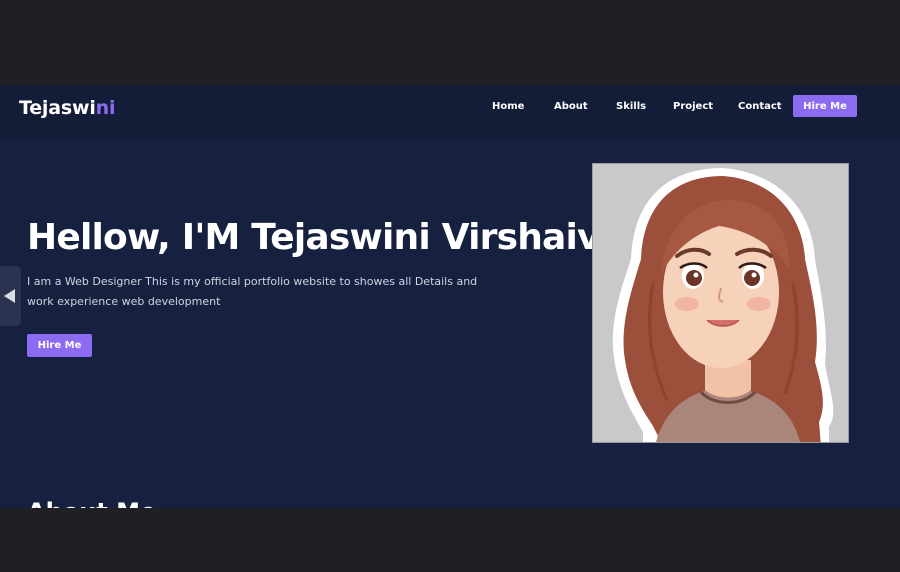 The height and width of the screenshot is (572, 900). What do you see at coordinates (571, 106) in the screenshot?
I see `nav-about-link: About` at bounding box center [571, 106].